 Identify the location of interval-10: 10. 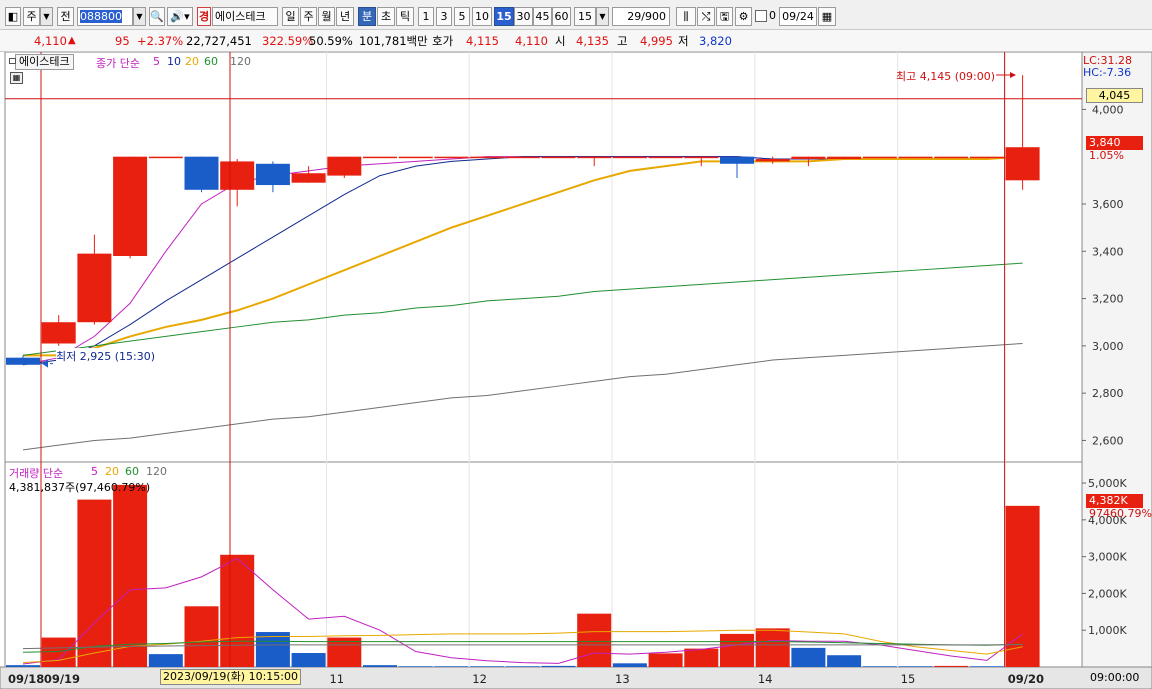
(482, 16).